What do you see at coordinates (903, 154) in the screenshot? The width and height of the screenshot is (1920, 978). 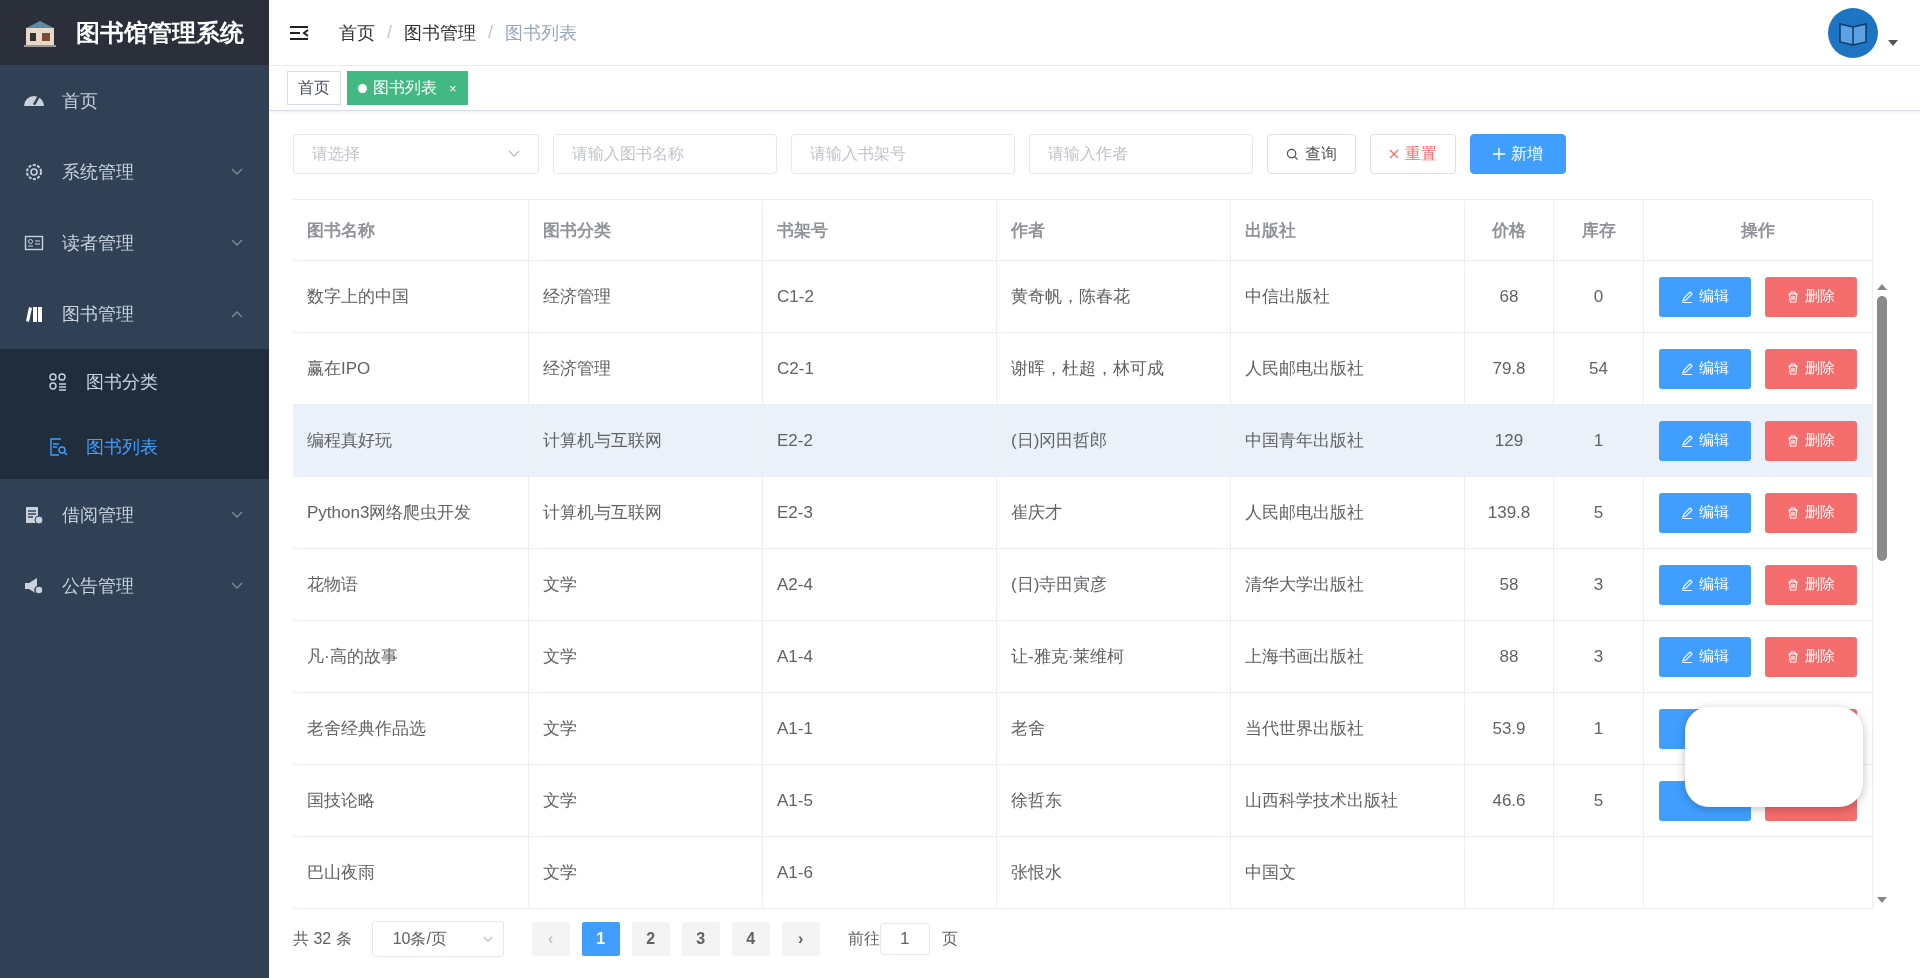 I see `shelf-number-field: 请输入书架号` at bounding box center [903, 154].